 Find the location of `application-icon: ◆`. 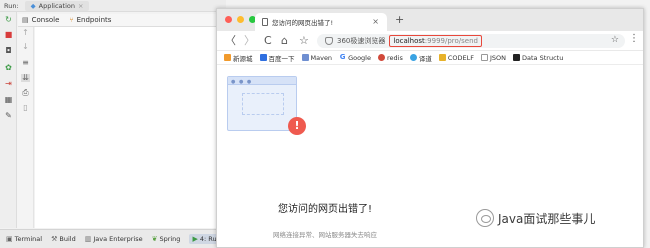

application-icon: ◆ is located at coordinates (33, 5).